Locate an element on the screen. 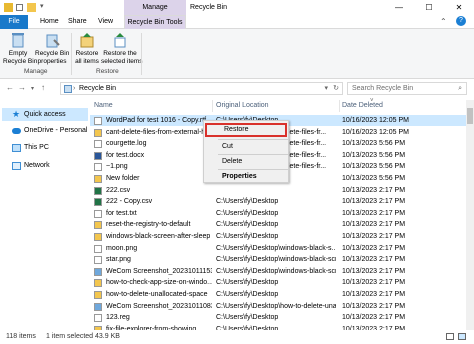  file-name: 123.reg is located at coordinates (118, 318).